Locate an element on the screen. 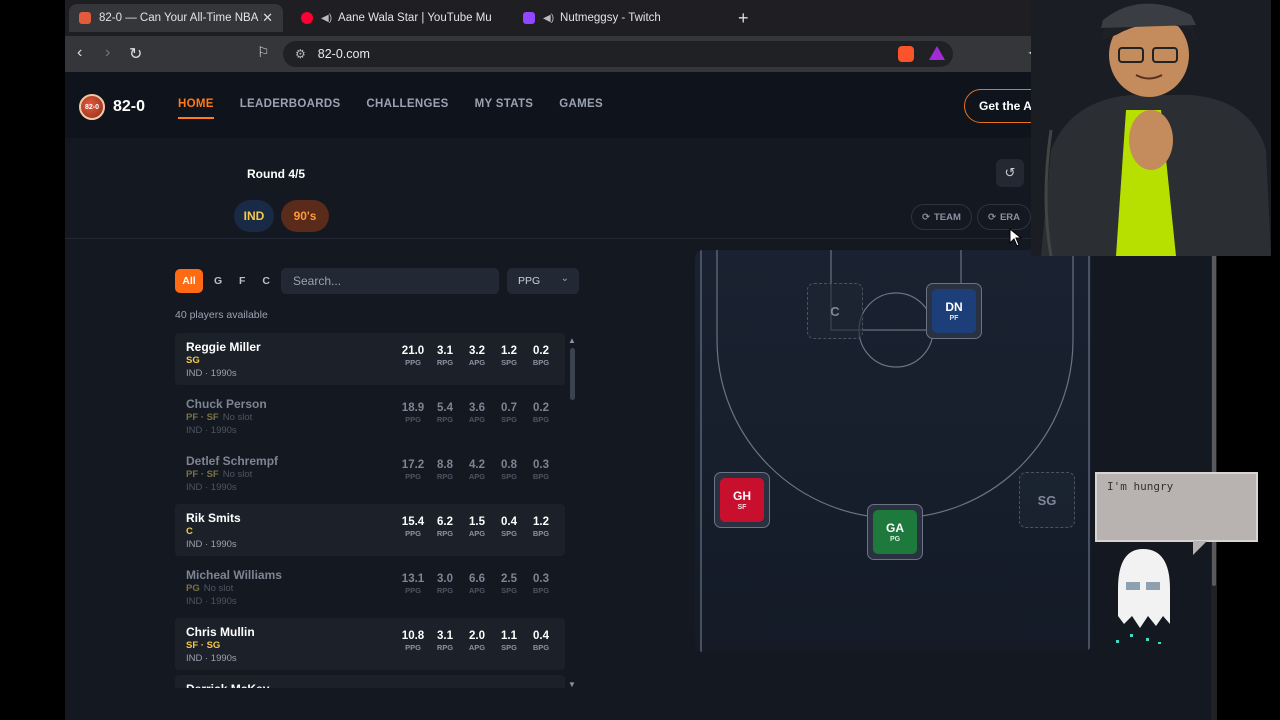 The height and width of the screenshot is (720, 1280). player-position: PF is located at coordinates (954, 318).